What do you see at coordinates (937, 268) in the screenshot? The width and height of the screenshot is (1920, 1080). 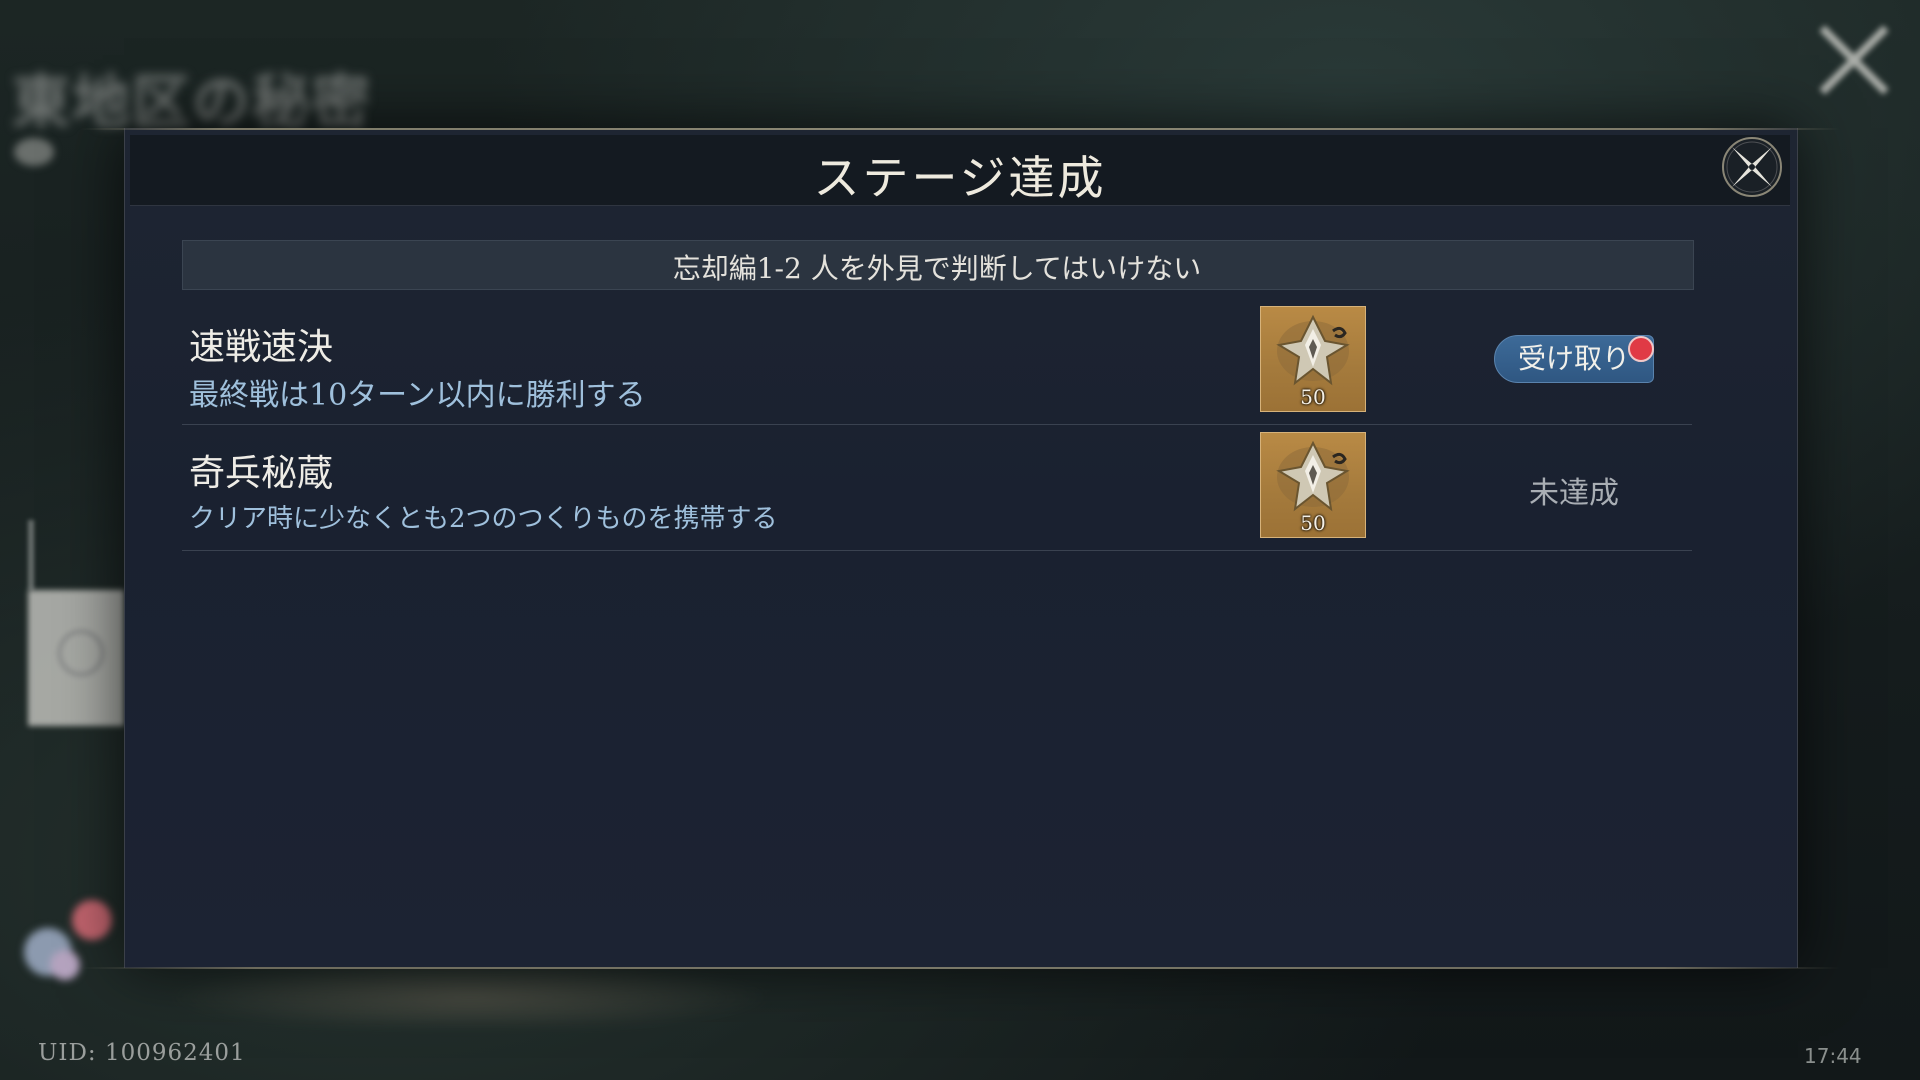 I see `stage-name: 忘却編1-2 人を外見で判断してはいけない` at bounding box center [937, 268].